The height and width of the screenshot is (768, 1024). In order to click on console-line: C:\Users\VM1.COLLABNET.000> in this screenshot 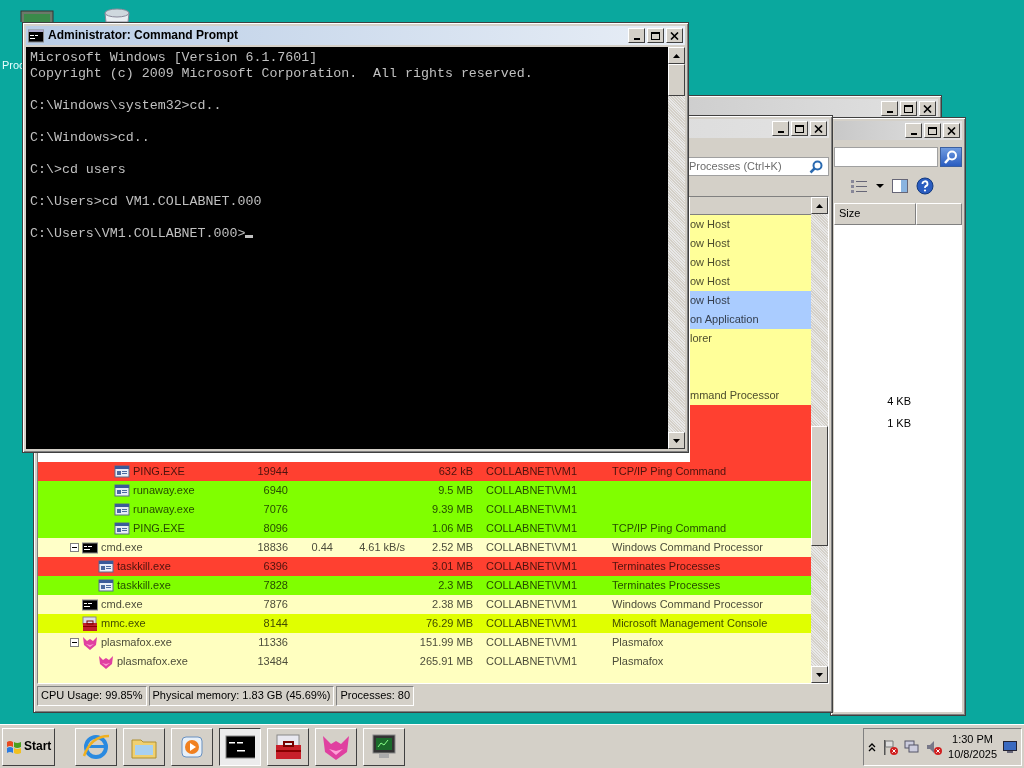, I will do `click(142, 234)`.